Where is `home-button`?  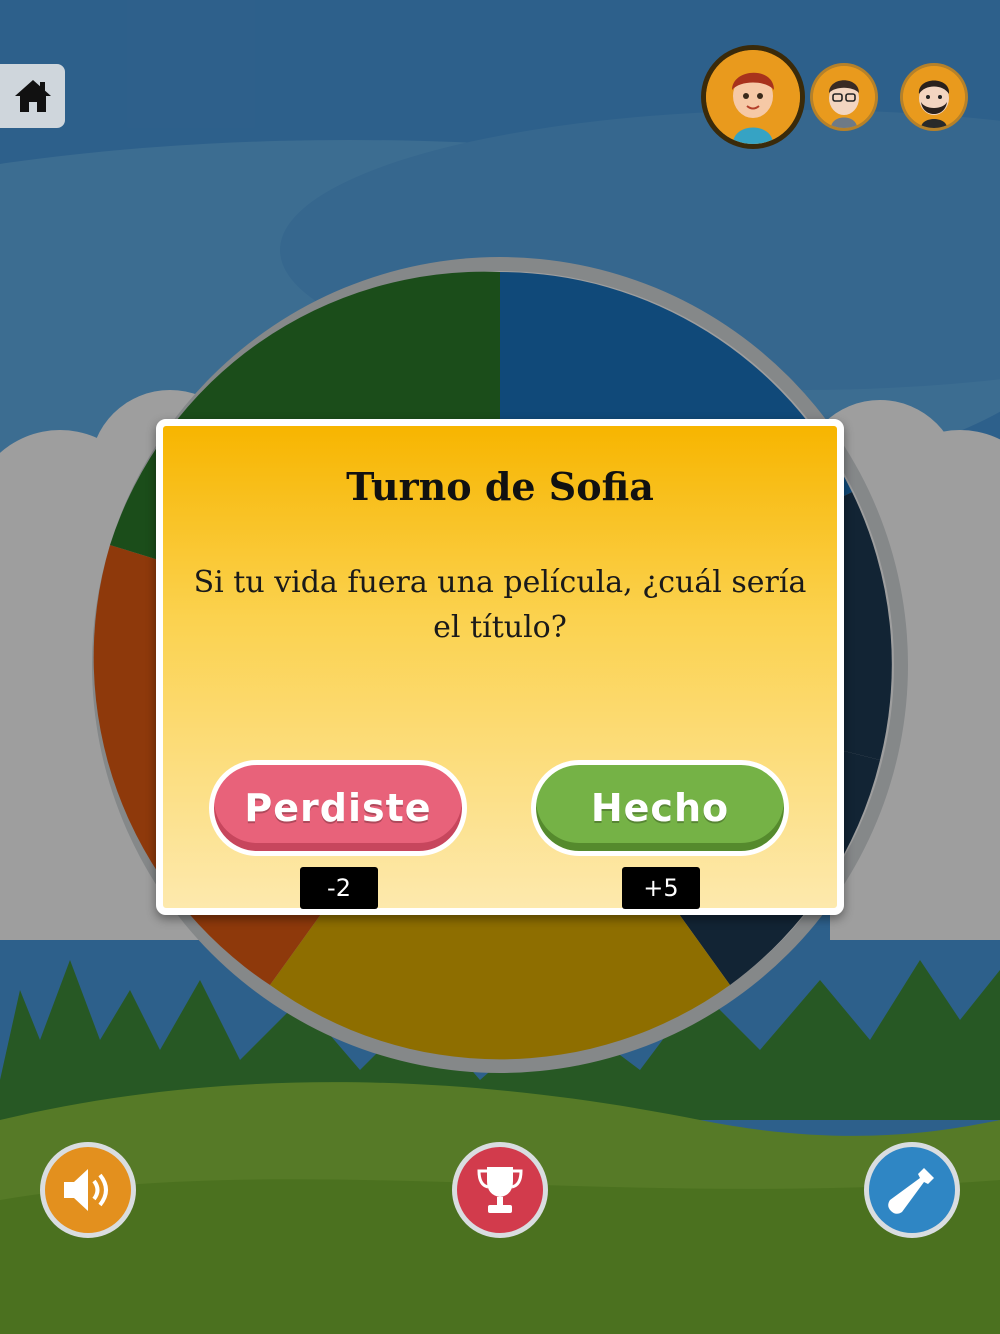
home-button is located at coordinates (32, 96).